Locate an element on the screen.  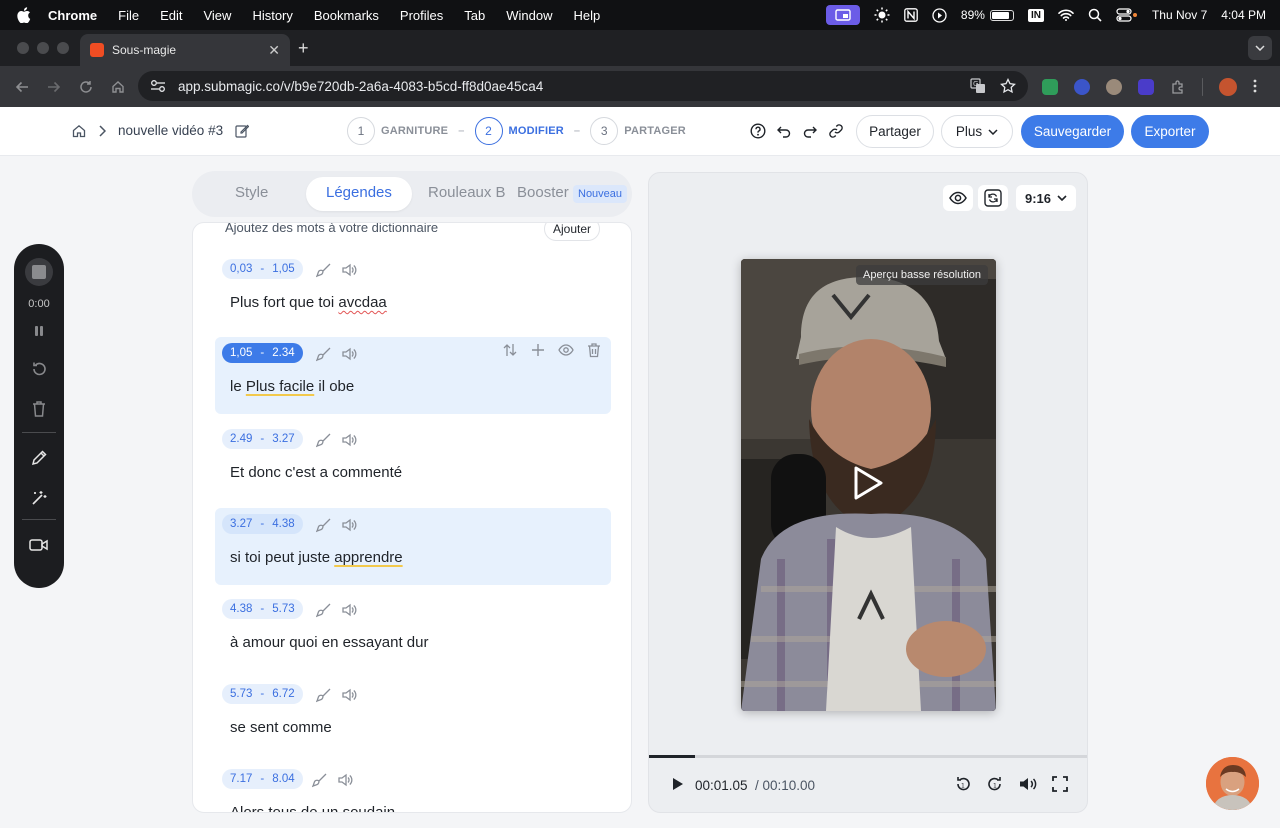
caption-timestamp: 0,03-1,05 is located at coordinates (262, 269).